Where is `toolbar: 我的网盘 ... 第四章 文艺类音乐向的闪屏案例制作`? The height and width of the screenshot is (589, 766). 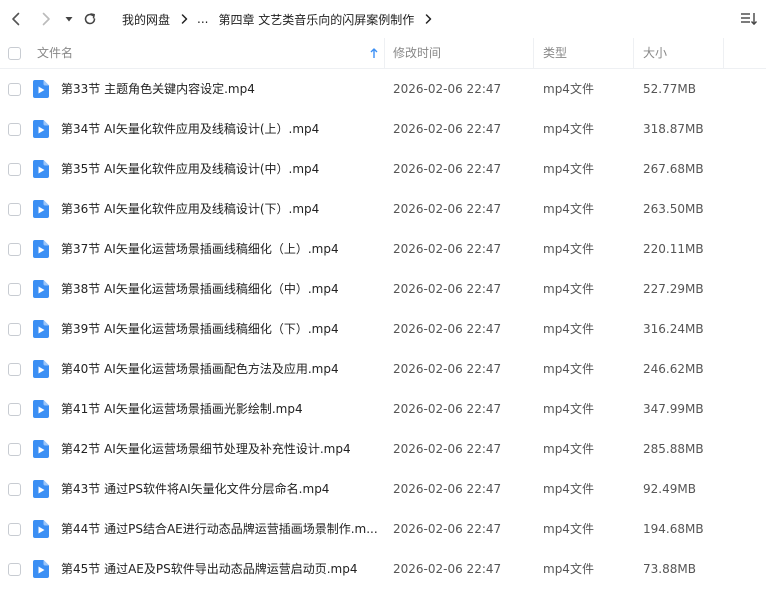
toolbar: 我的网盘 ... 第四章 文艺类音乐向的闪屏案例制作 is located at coordinates (383, 19).